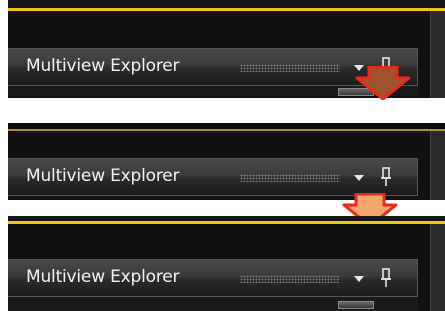 The image size is (445, 311). Describe the element at coordinates (356, 305) in the screenshot. I see `toolbar-button` at that location.